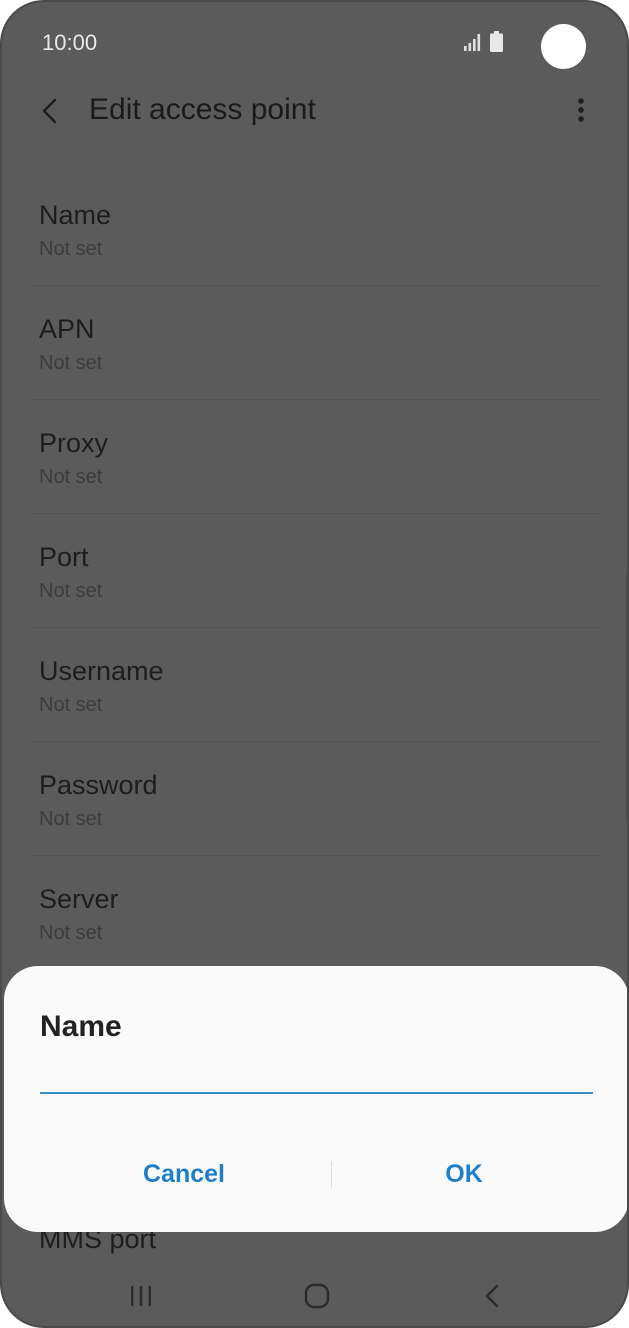 The width and height of the screenshot is (629, 1328). Describe the element at coordinates (98, 785) in the screenshot. I see `setting-title: Password` at that location.